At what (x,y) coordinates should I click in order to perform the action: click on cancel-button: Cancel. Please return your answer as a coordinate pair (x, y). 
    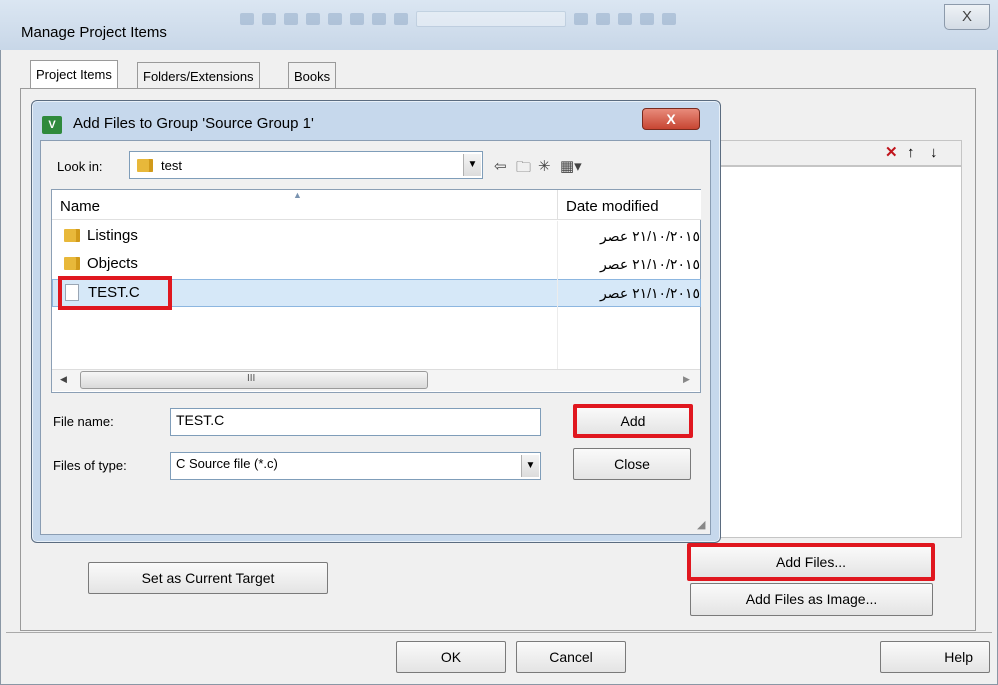
    Looking at the image, I should click on (571, 657).